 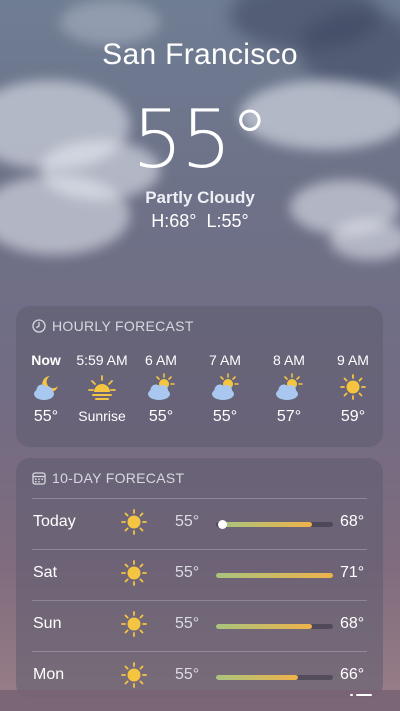 What do you see at coordinates (200, 54) in the screenshot?
I see `city-name: San Francisco` at bounding box center [200, 54].